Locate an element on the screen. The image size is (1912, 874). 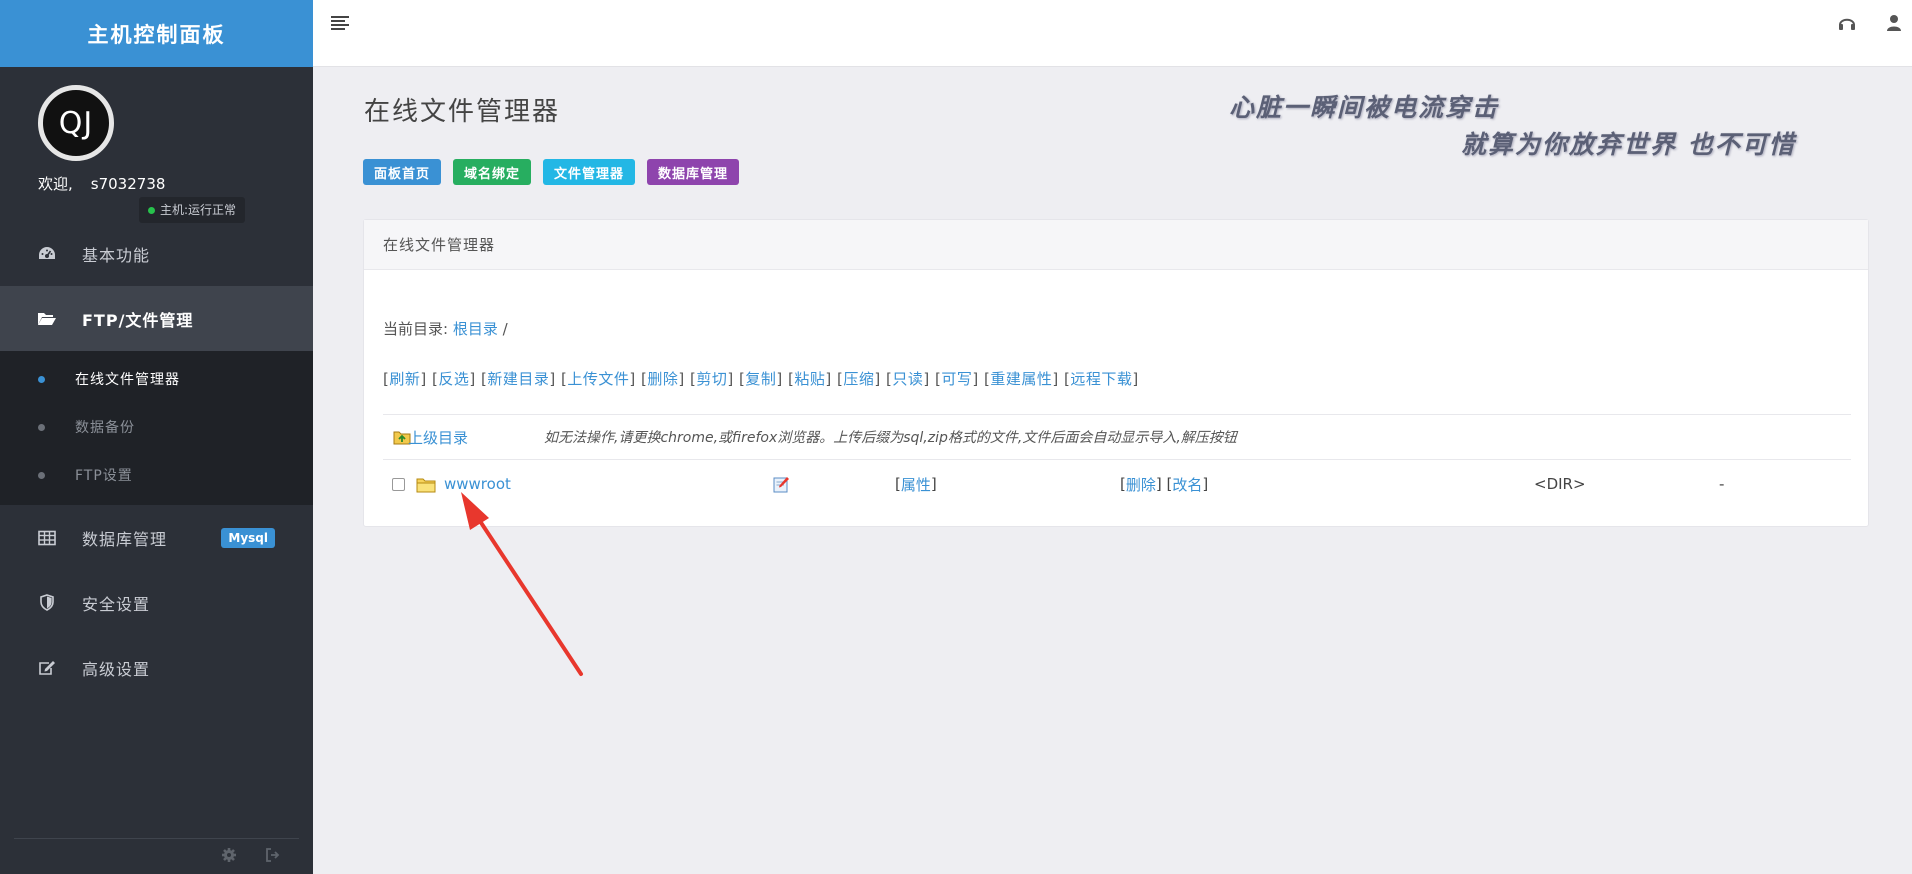
row-checkbox is located at coordinates (398, 484).